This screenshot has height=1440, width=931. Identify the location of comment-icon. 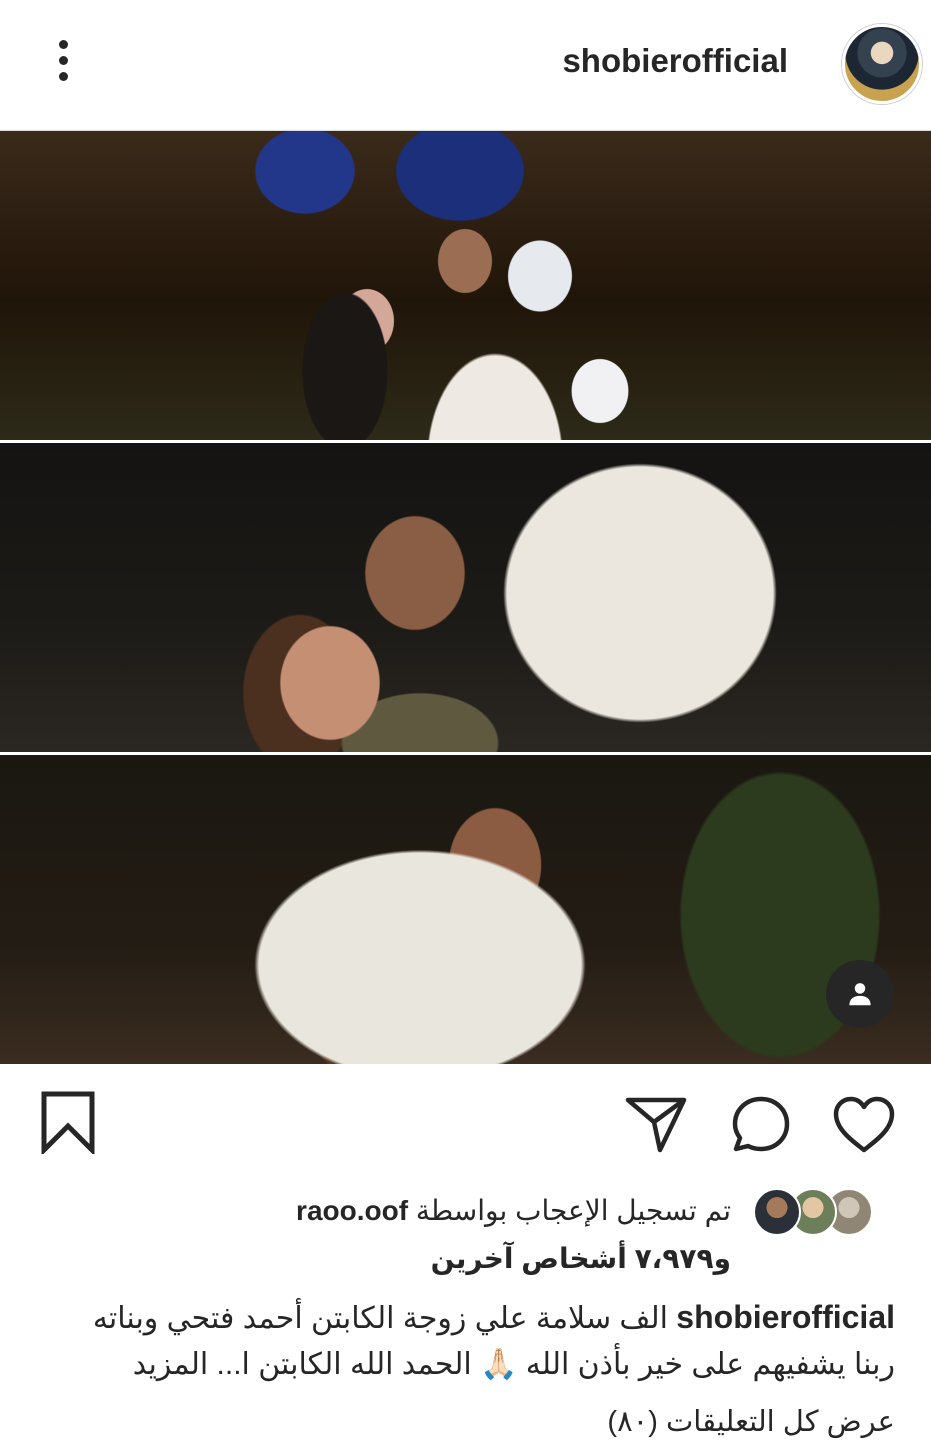
(761, 1126).